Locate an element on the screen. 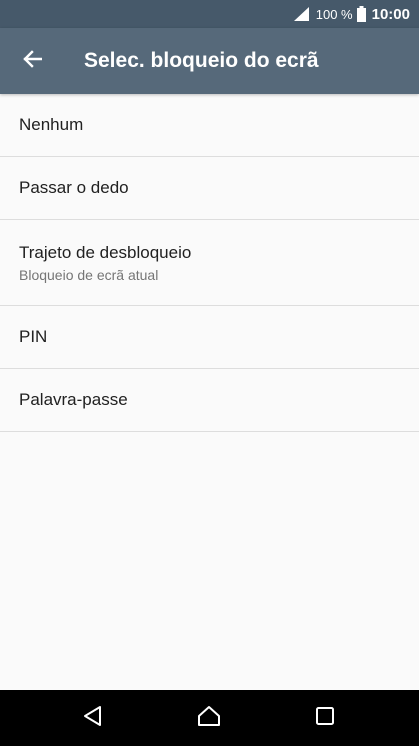 The height and width of the screenshot is (746, 419). option-none: Nenhum is located at coordinates (209, 125).